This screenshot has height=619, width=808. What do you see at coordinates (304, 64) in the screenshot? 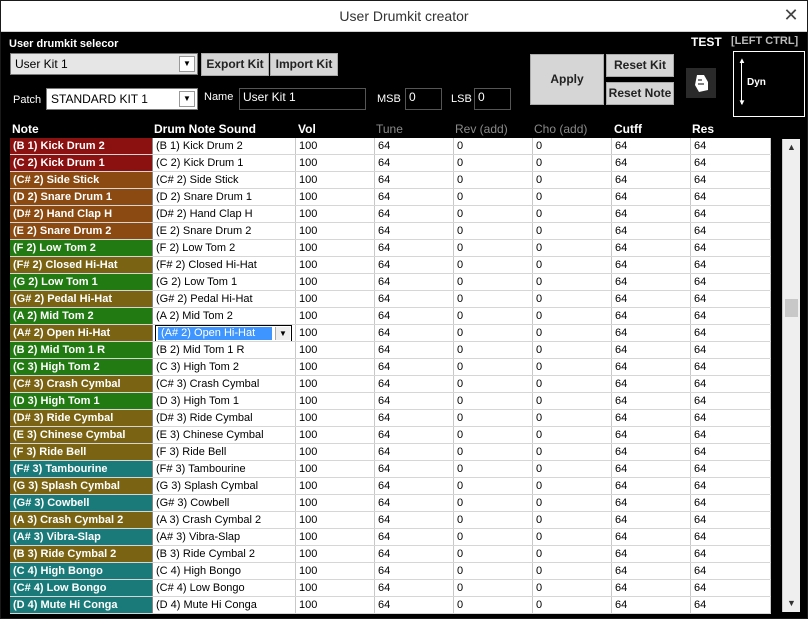
I see `import-kit-button: Import Kit` at bounding box center [304, 64].